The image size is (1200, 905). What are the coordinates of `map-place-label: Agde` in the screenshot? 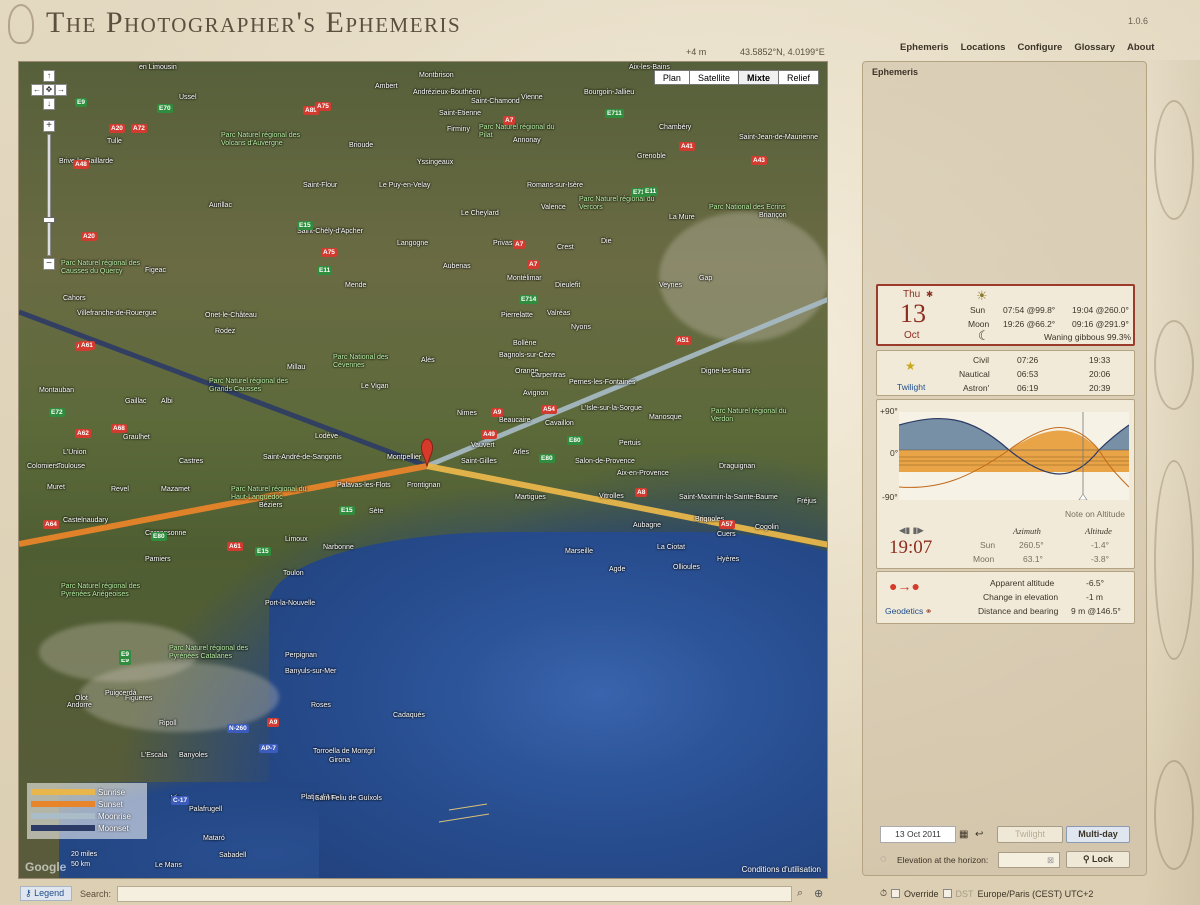 It's located at (617, 569).